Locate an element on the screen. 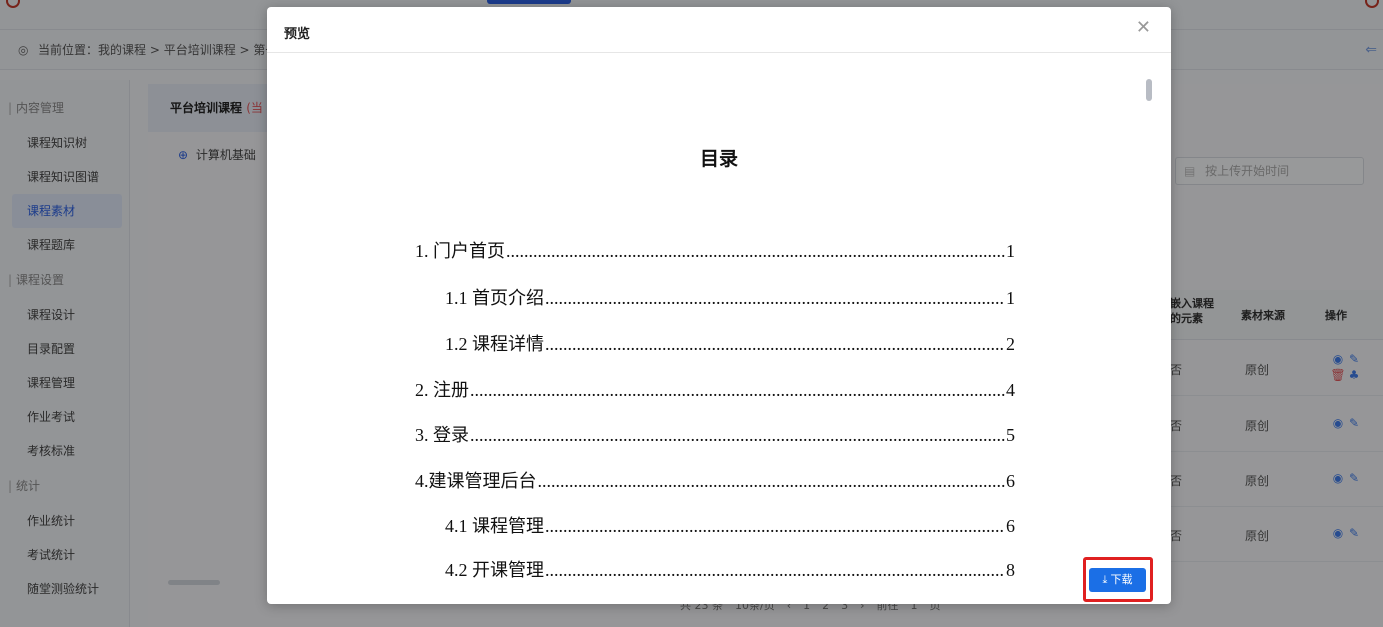 This screenshot has width=1383, height=627. toc-entry: 4.建课管理后台 6 is located at coordinates (715, 479).